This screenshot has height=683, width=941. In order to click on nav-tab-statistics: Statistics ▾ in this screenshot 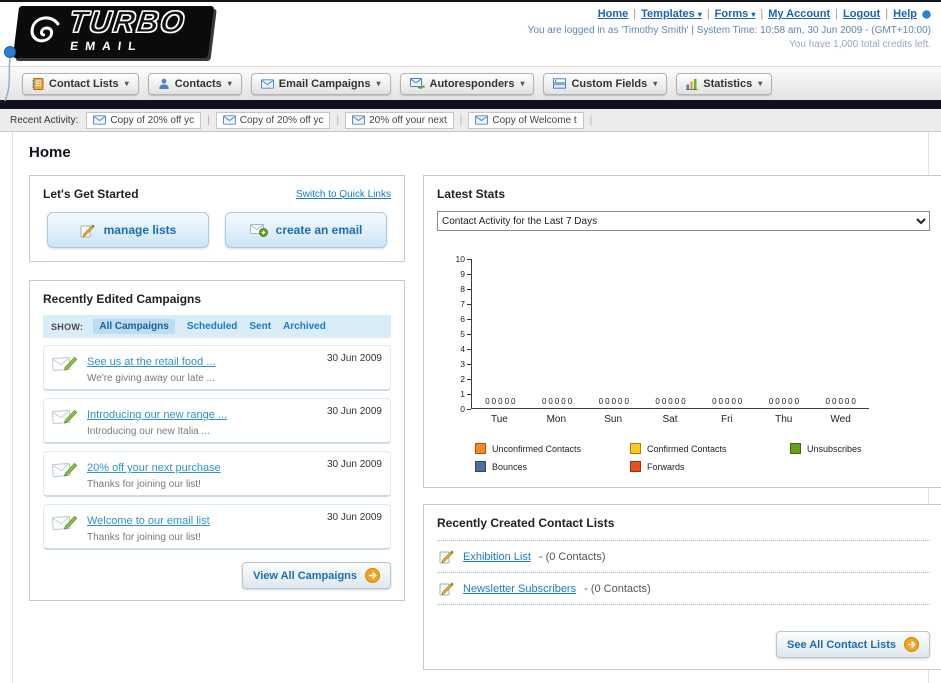, I will do `click(724, 83)`.